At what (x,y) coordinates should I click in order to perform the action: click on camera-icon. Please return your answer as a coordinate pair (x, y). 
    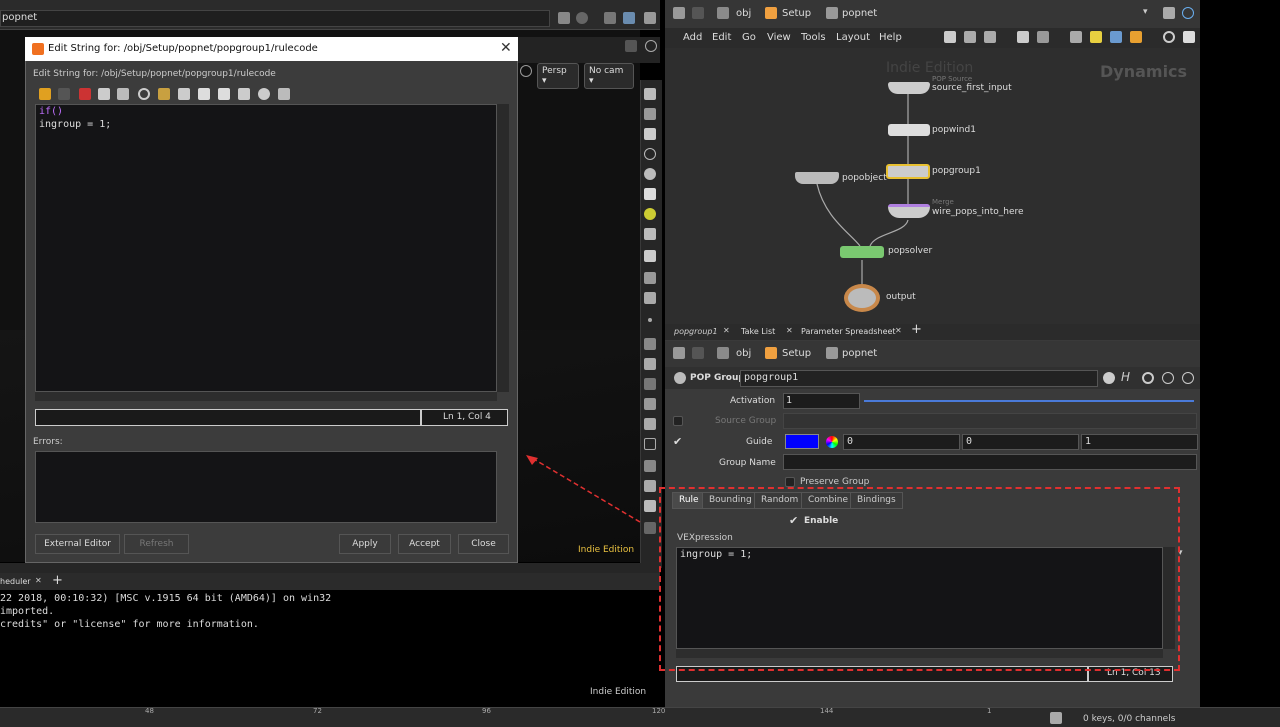
    Looking at the image, I should click on (1189, 37).